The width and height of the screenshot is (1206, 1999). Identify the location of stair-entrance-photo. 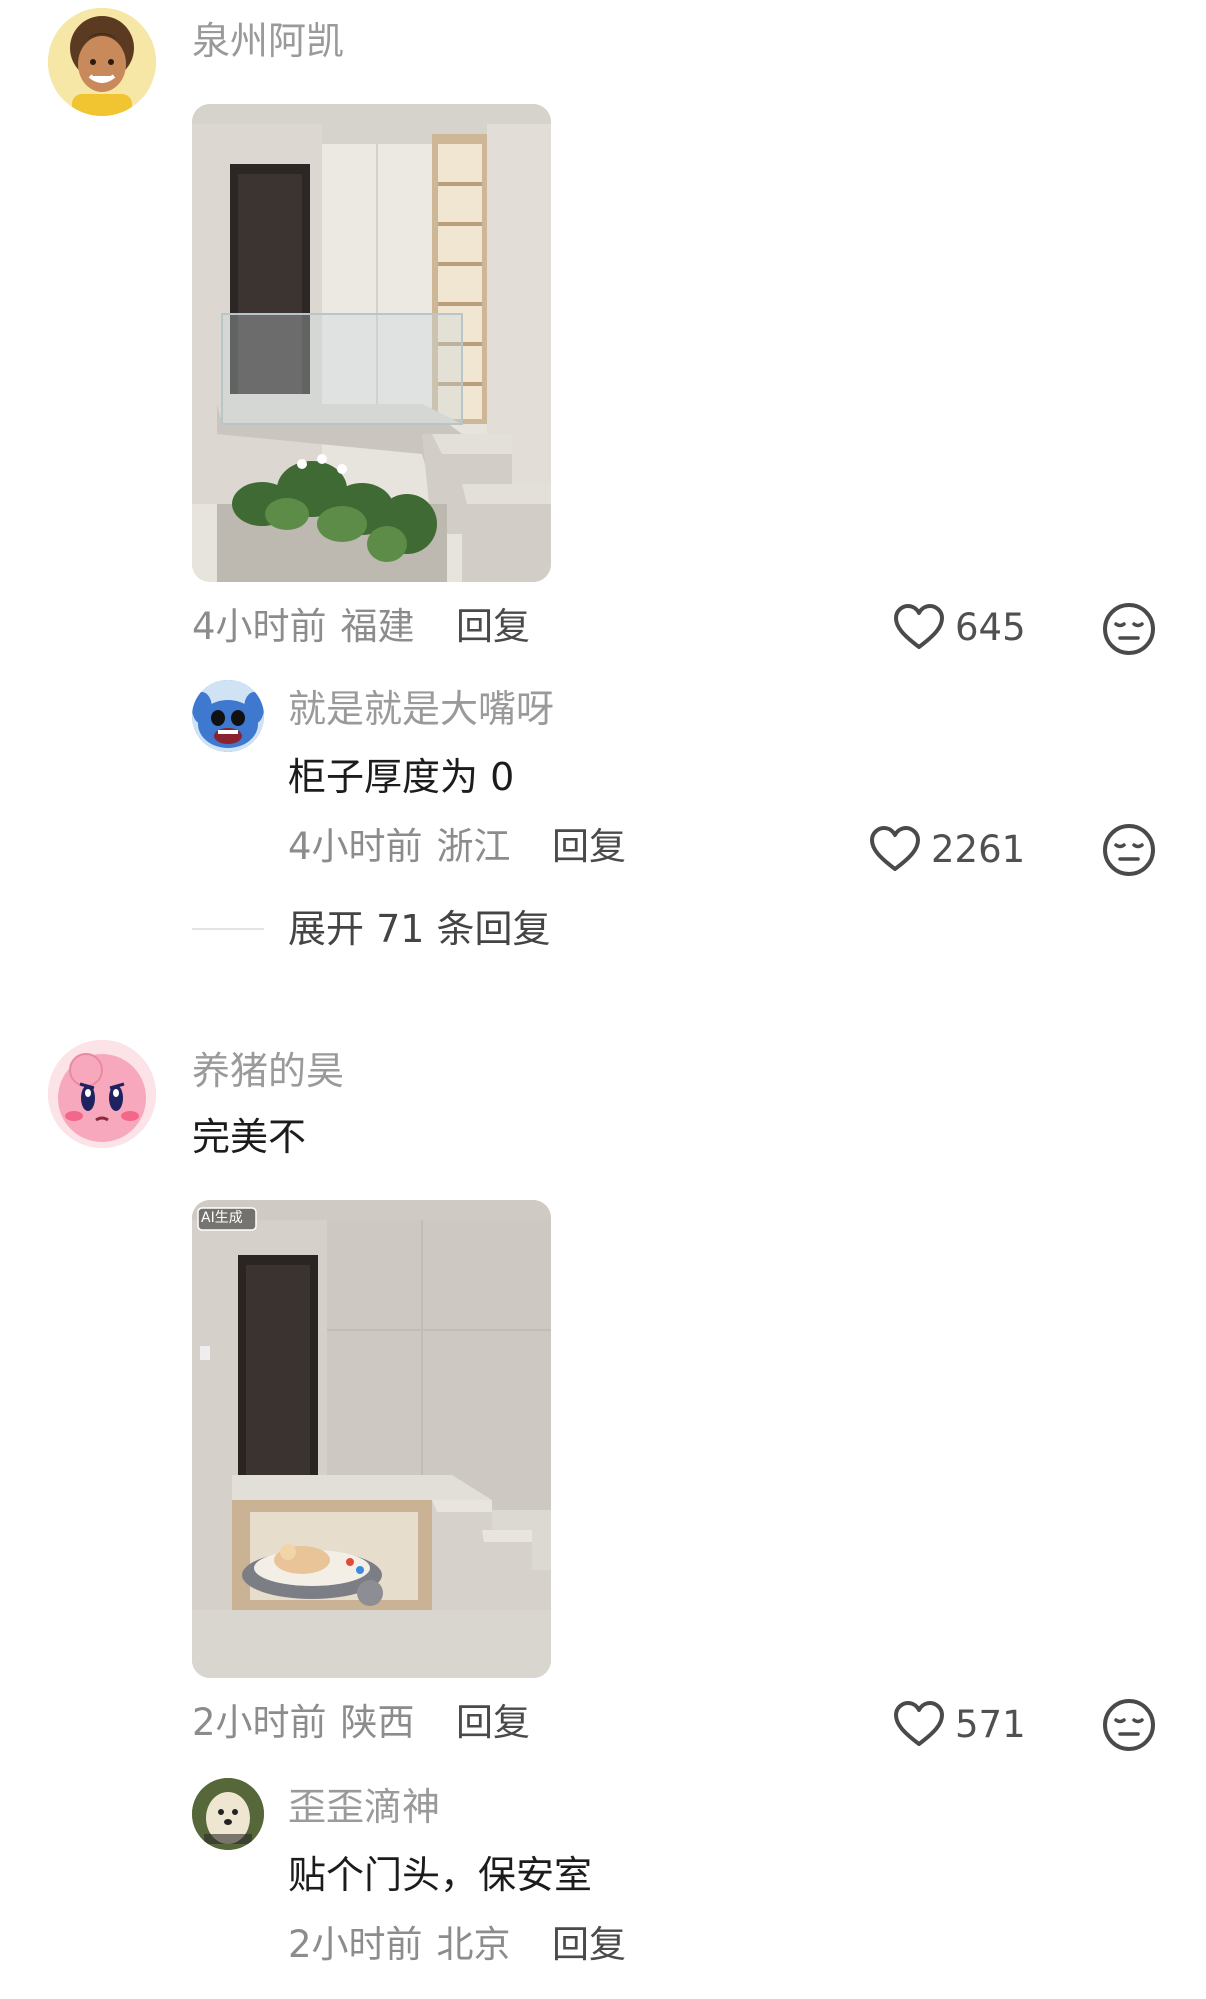
(371, 343).